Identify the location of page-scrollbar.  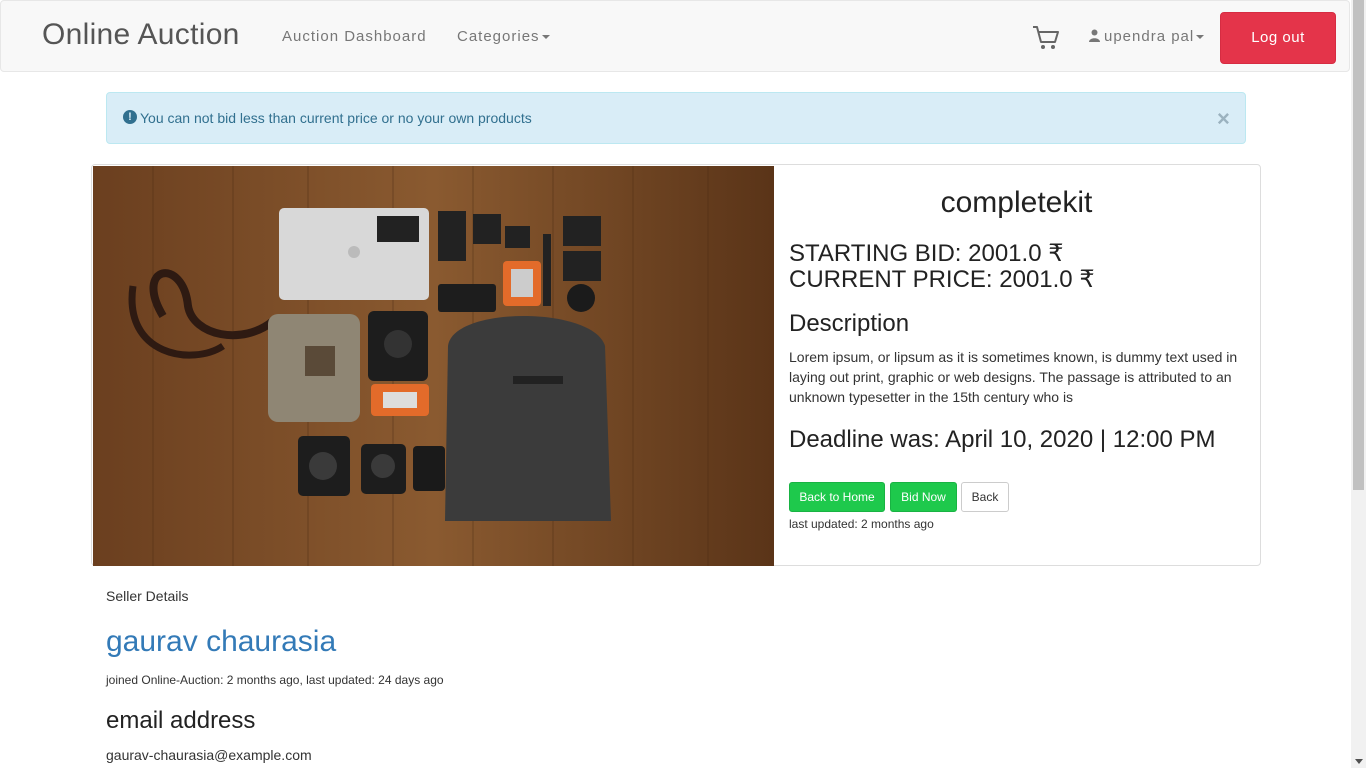
(1358, 384).